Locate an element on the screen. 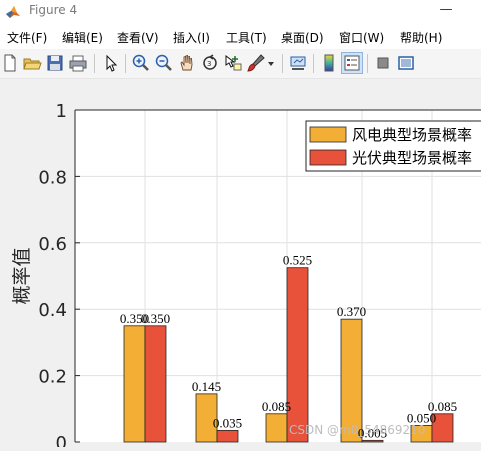 The width and height of the screenshot is (481, 451). window-title-bar: Figure 4 — is located at coordinates (240, 11).